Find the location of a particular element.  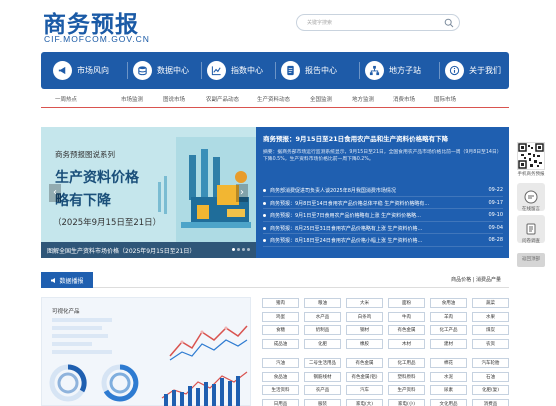

search-icon is located at coordinates (449, 23).